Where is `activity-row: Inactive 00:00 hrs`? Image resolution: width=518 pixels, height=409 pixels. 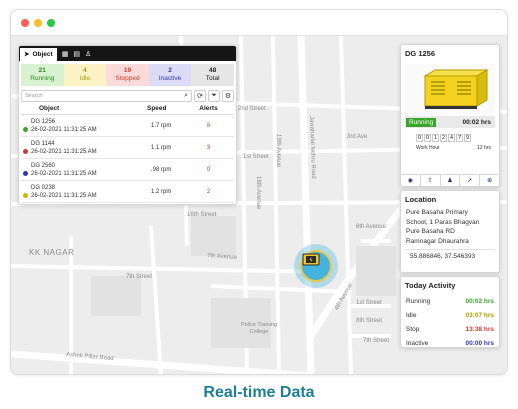
activity-row: Inactive 00:00 hrs is located at coordinates (450, 343).